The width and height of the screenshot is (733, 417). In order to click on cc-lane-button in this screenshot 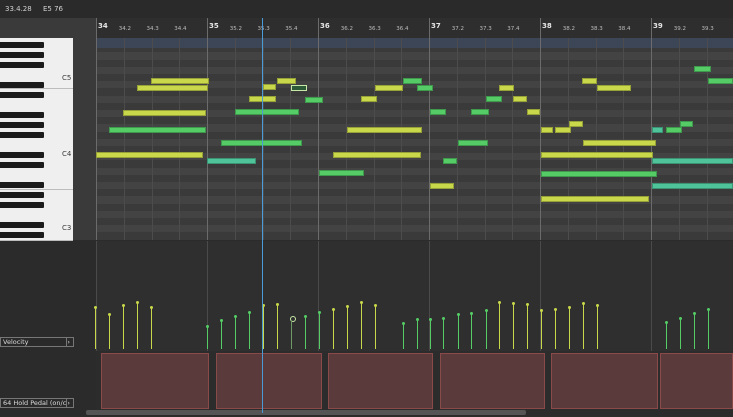, I will do `click(70, 403)`.